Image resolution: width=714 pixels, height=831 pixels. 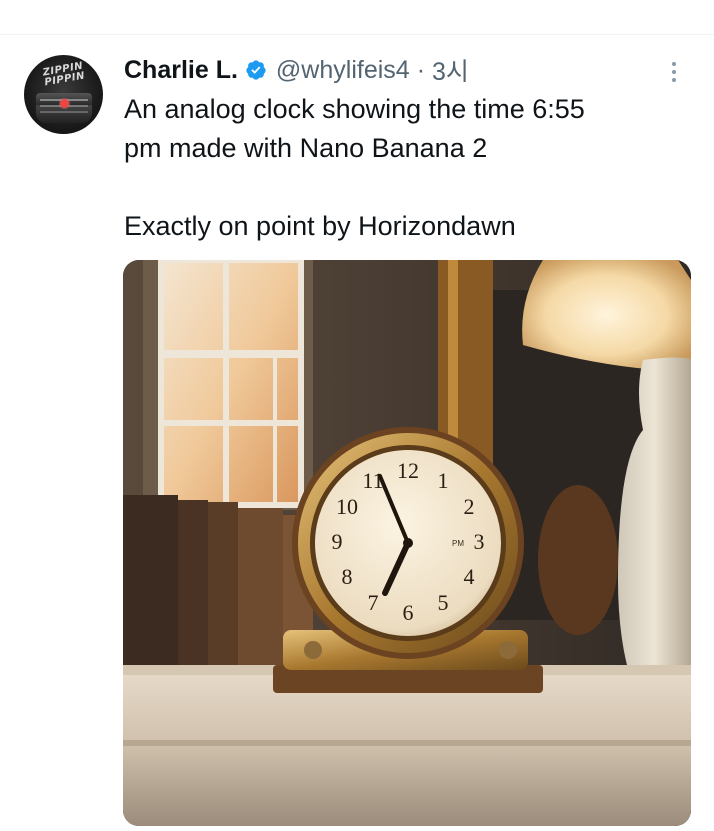 What do you see at coordinates (469, 506) in the screenshot?
I see `clock-numeral: 2` at bounding box center [469, 506].